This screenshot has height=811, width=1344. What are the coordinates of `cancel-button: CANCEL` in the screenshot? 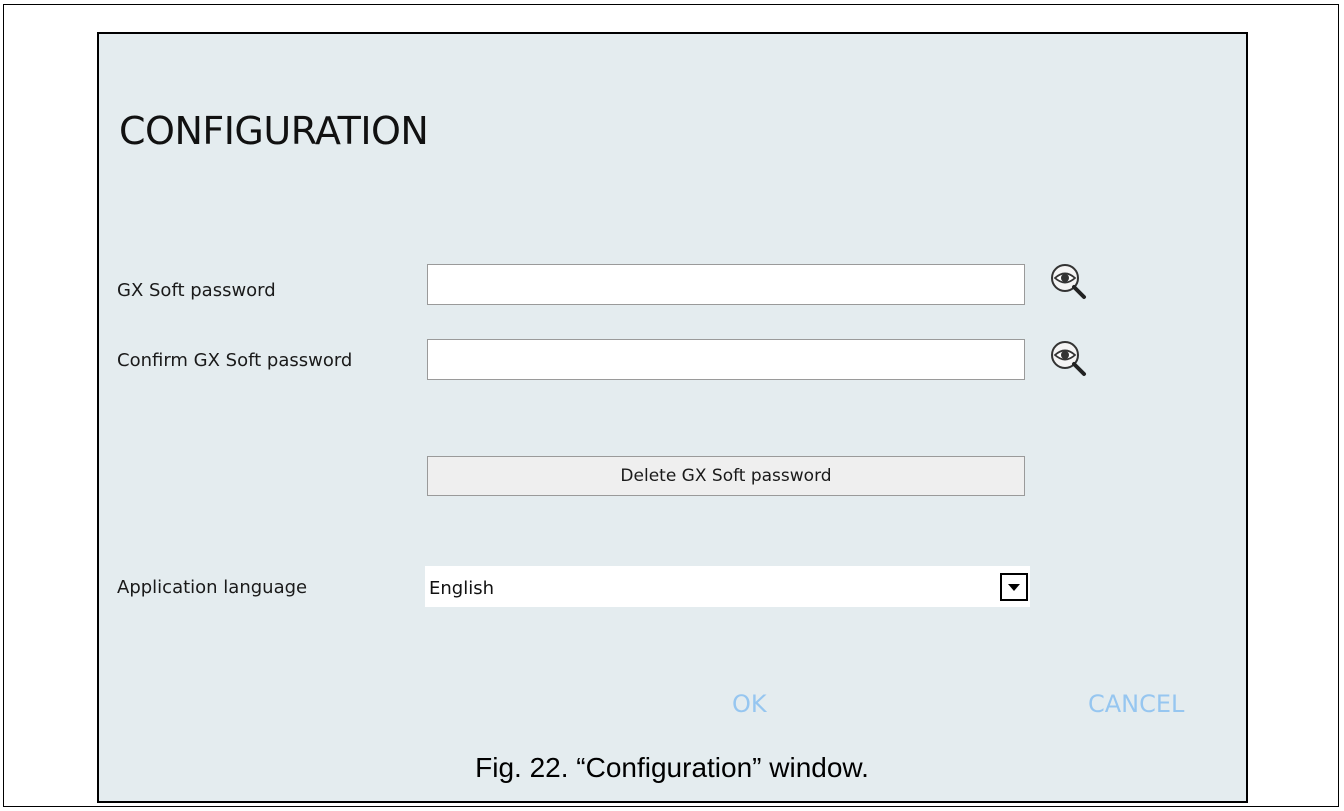 It's located at (1136, 704).